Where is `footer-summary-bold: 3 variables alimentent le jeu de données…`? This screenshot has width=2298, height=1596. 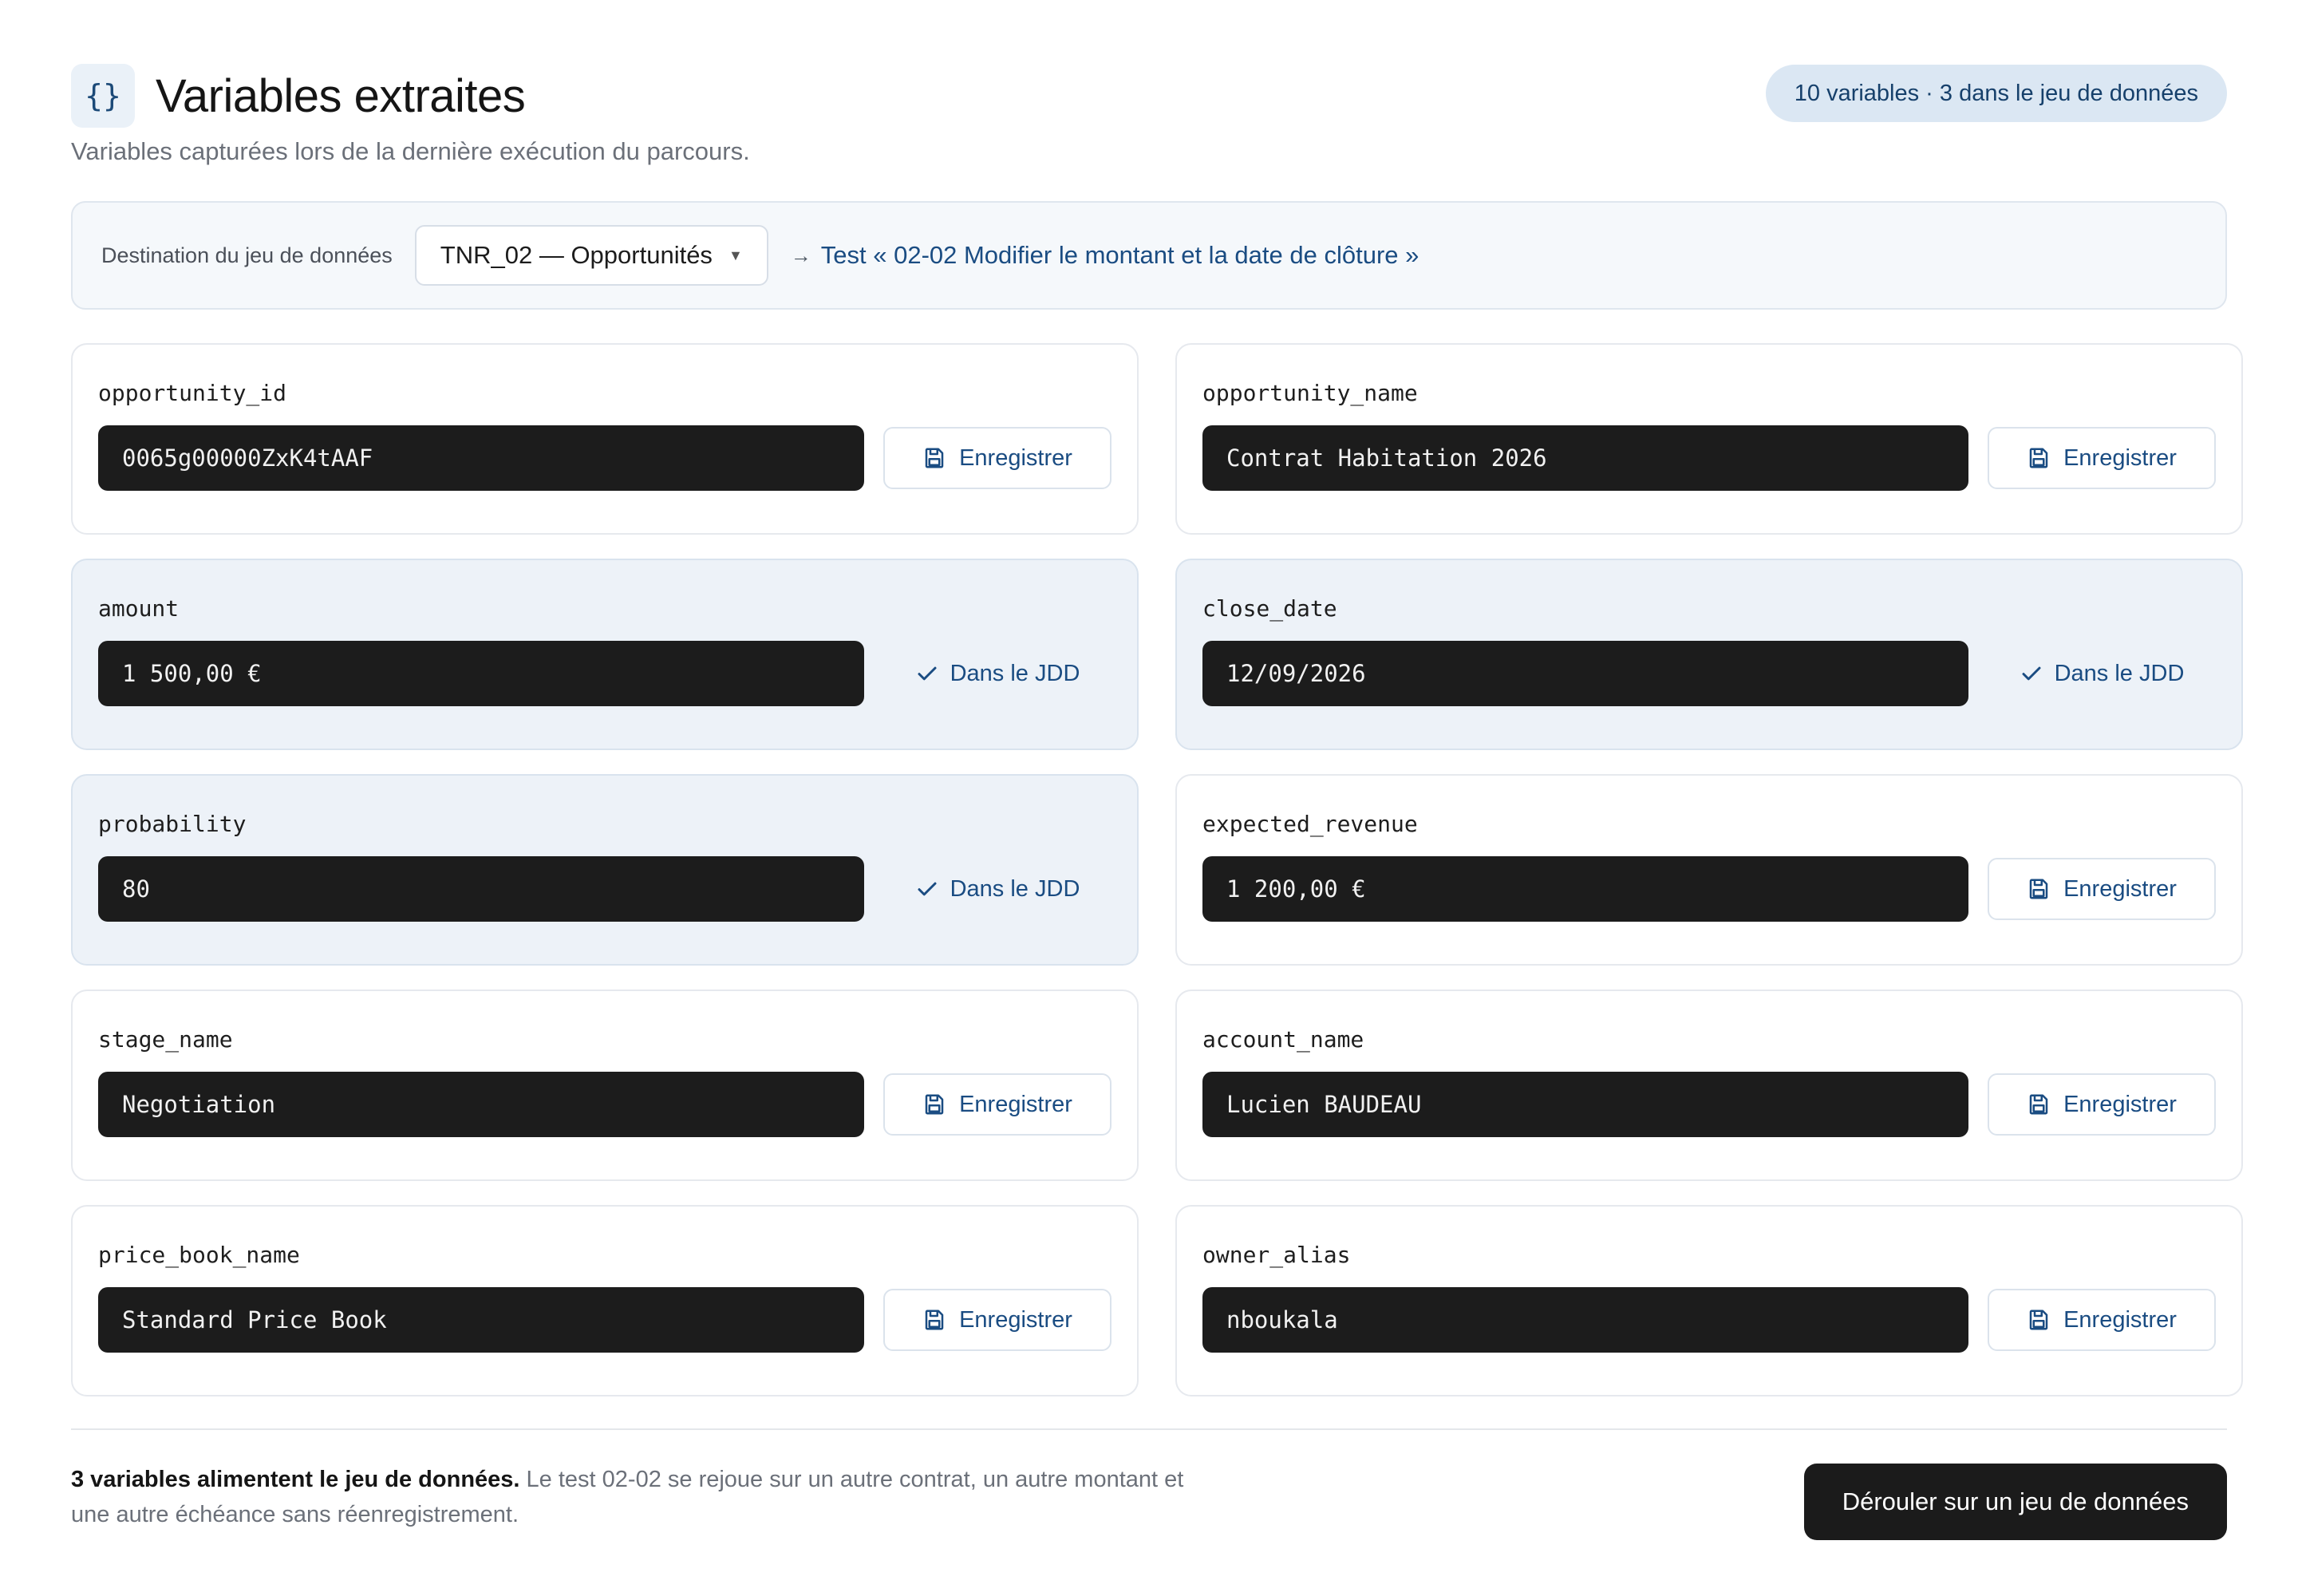 footer-summary-bold: 3 variables alimentent le jeu de données… is located at coordinates (295, 1479).